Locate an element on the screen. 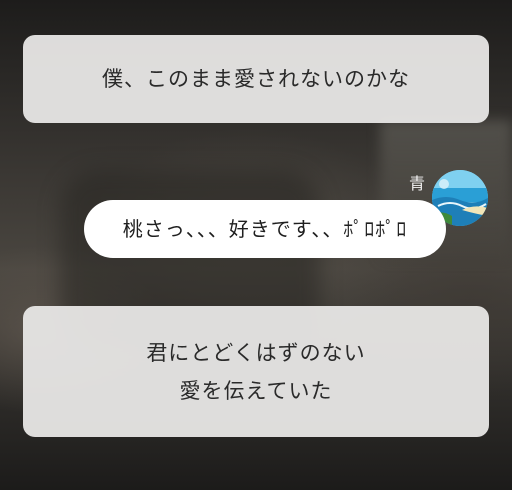 Image resolution: width=512 pixels, height=490 pixels. message-bubble: 桃さっ、、、好きです、、ﾎﾟﾛﾎﾟﾛ is located at coordinates (265, 229).